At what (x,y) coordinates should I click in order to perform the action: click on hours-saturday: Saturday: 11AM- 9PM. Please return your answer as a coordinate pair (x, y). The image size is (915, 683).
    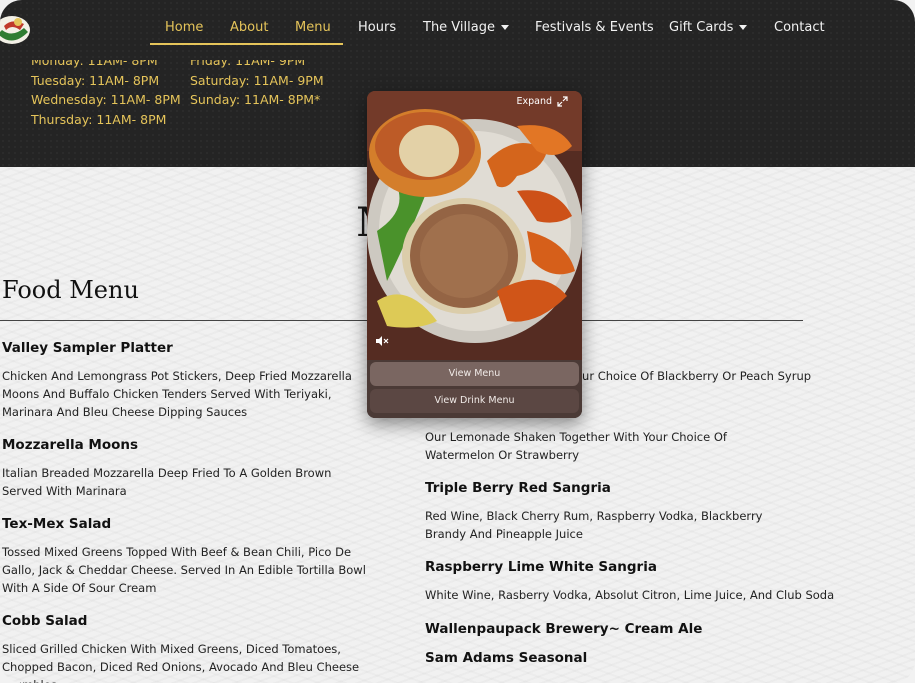
    Looking at the image, I should click on (257, 80).